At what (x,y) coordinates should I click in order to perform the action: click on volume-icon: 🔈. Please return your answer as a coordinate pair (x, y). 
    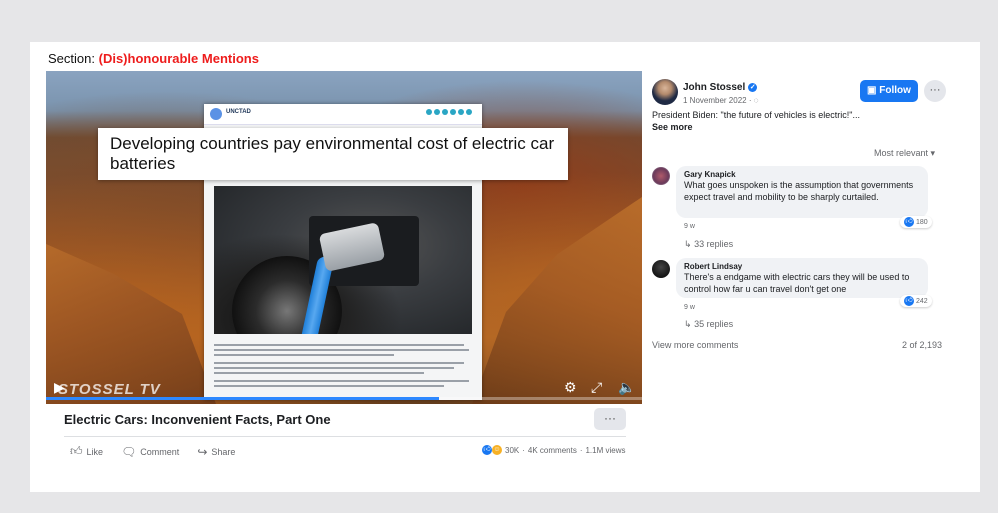
    Looking at the image, I should click on (626, 387).